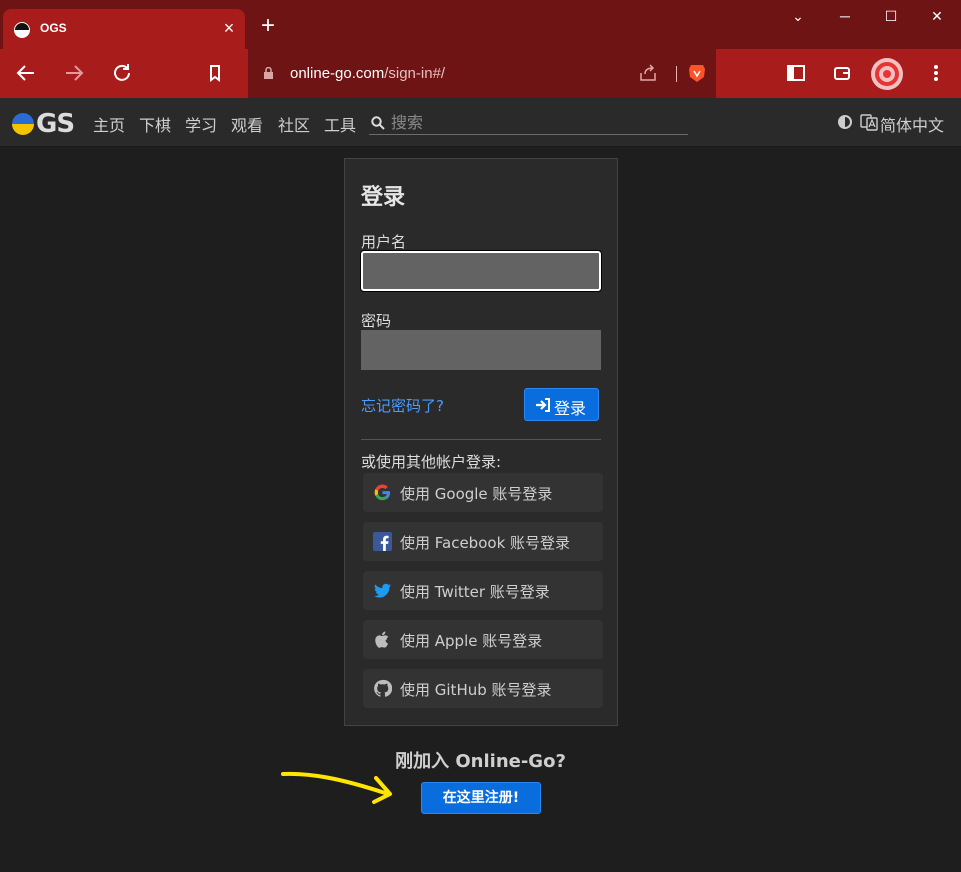 Image resolution: width=961 pixels, height=872 pixels. I want to click on tab-close-icon: ×, so click(229, 28).